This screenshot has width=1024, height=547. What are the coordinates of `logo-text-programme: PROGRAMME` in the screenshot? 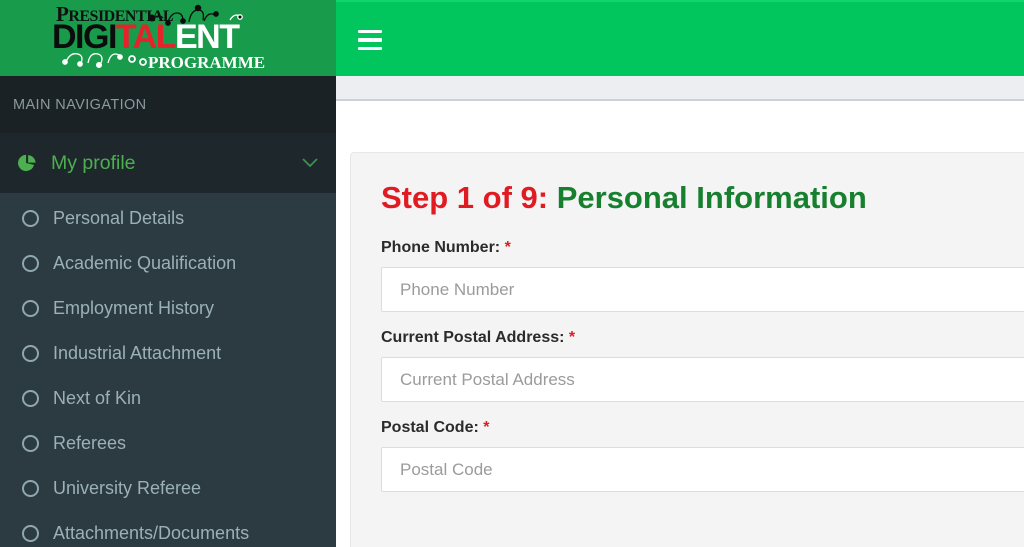 It's located at (207, 62).